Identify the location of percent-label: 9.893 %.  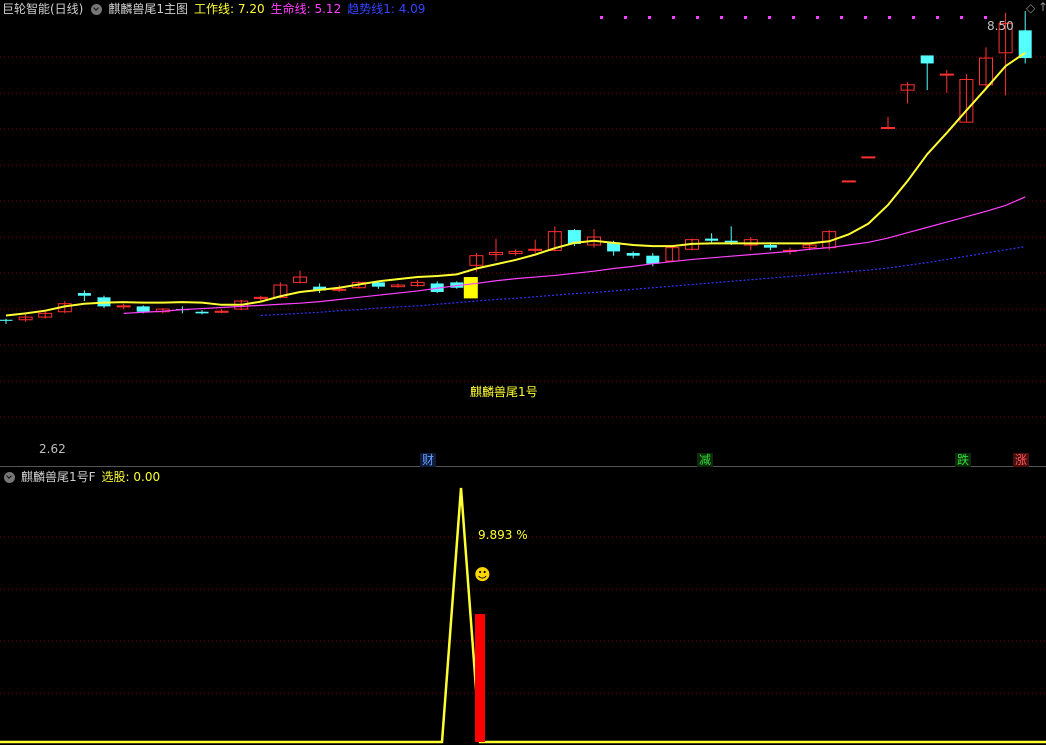
(503, 535).